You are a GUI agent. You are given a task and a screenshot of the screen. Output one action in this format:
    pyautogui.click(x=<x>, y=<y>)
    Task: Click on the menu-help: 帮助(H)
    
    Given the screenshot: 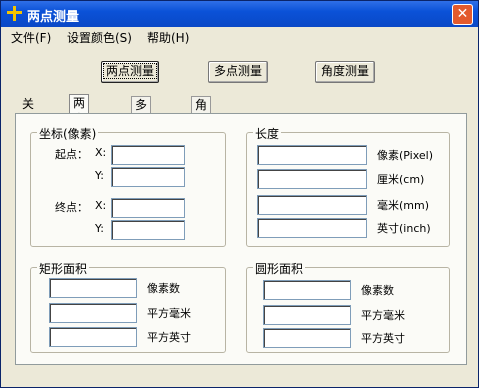 What is the action you would take?
    pyautogui.click(x=168, y=37)
    